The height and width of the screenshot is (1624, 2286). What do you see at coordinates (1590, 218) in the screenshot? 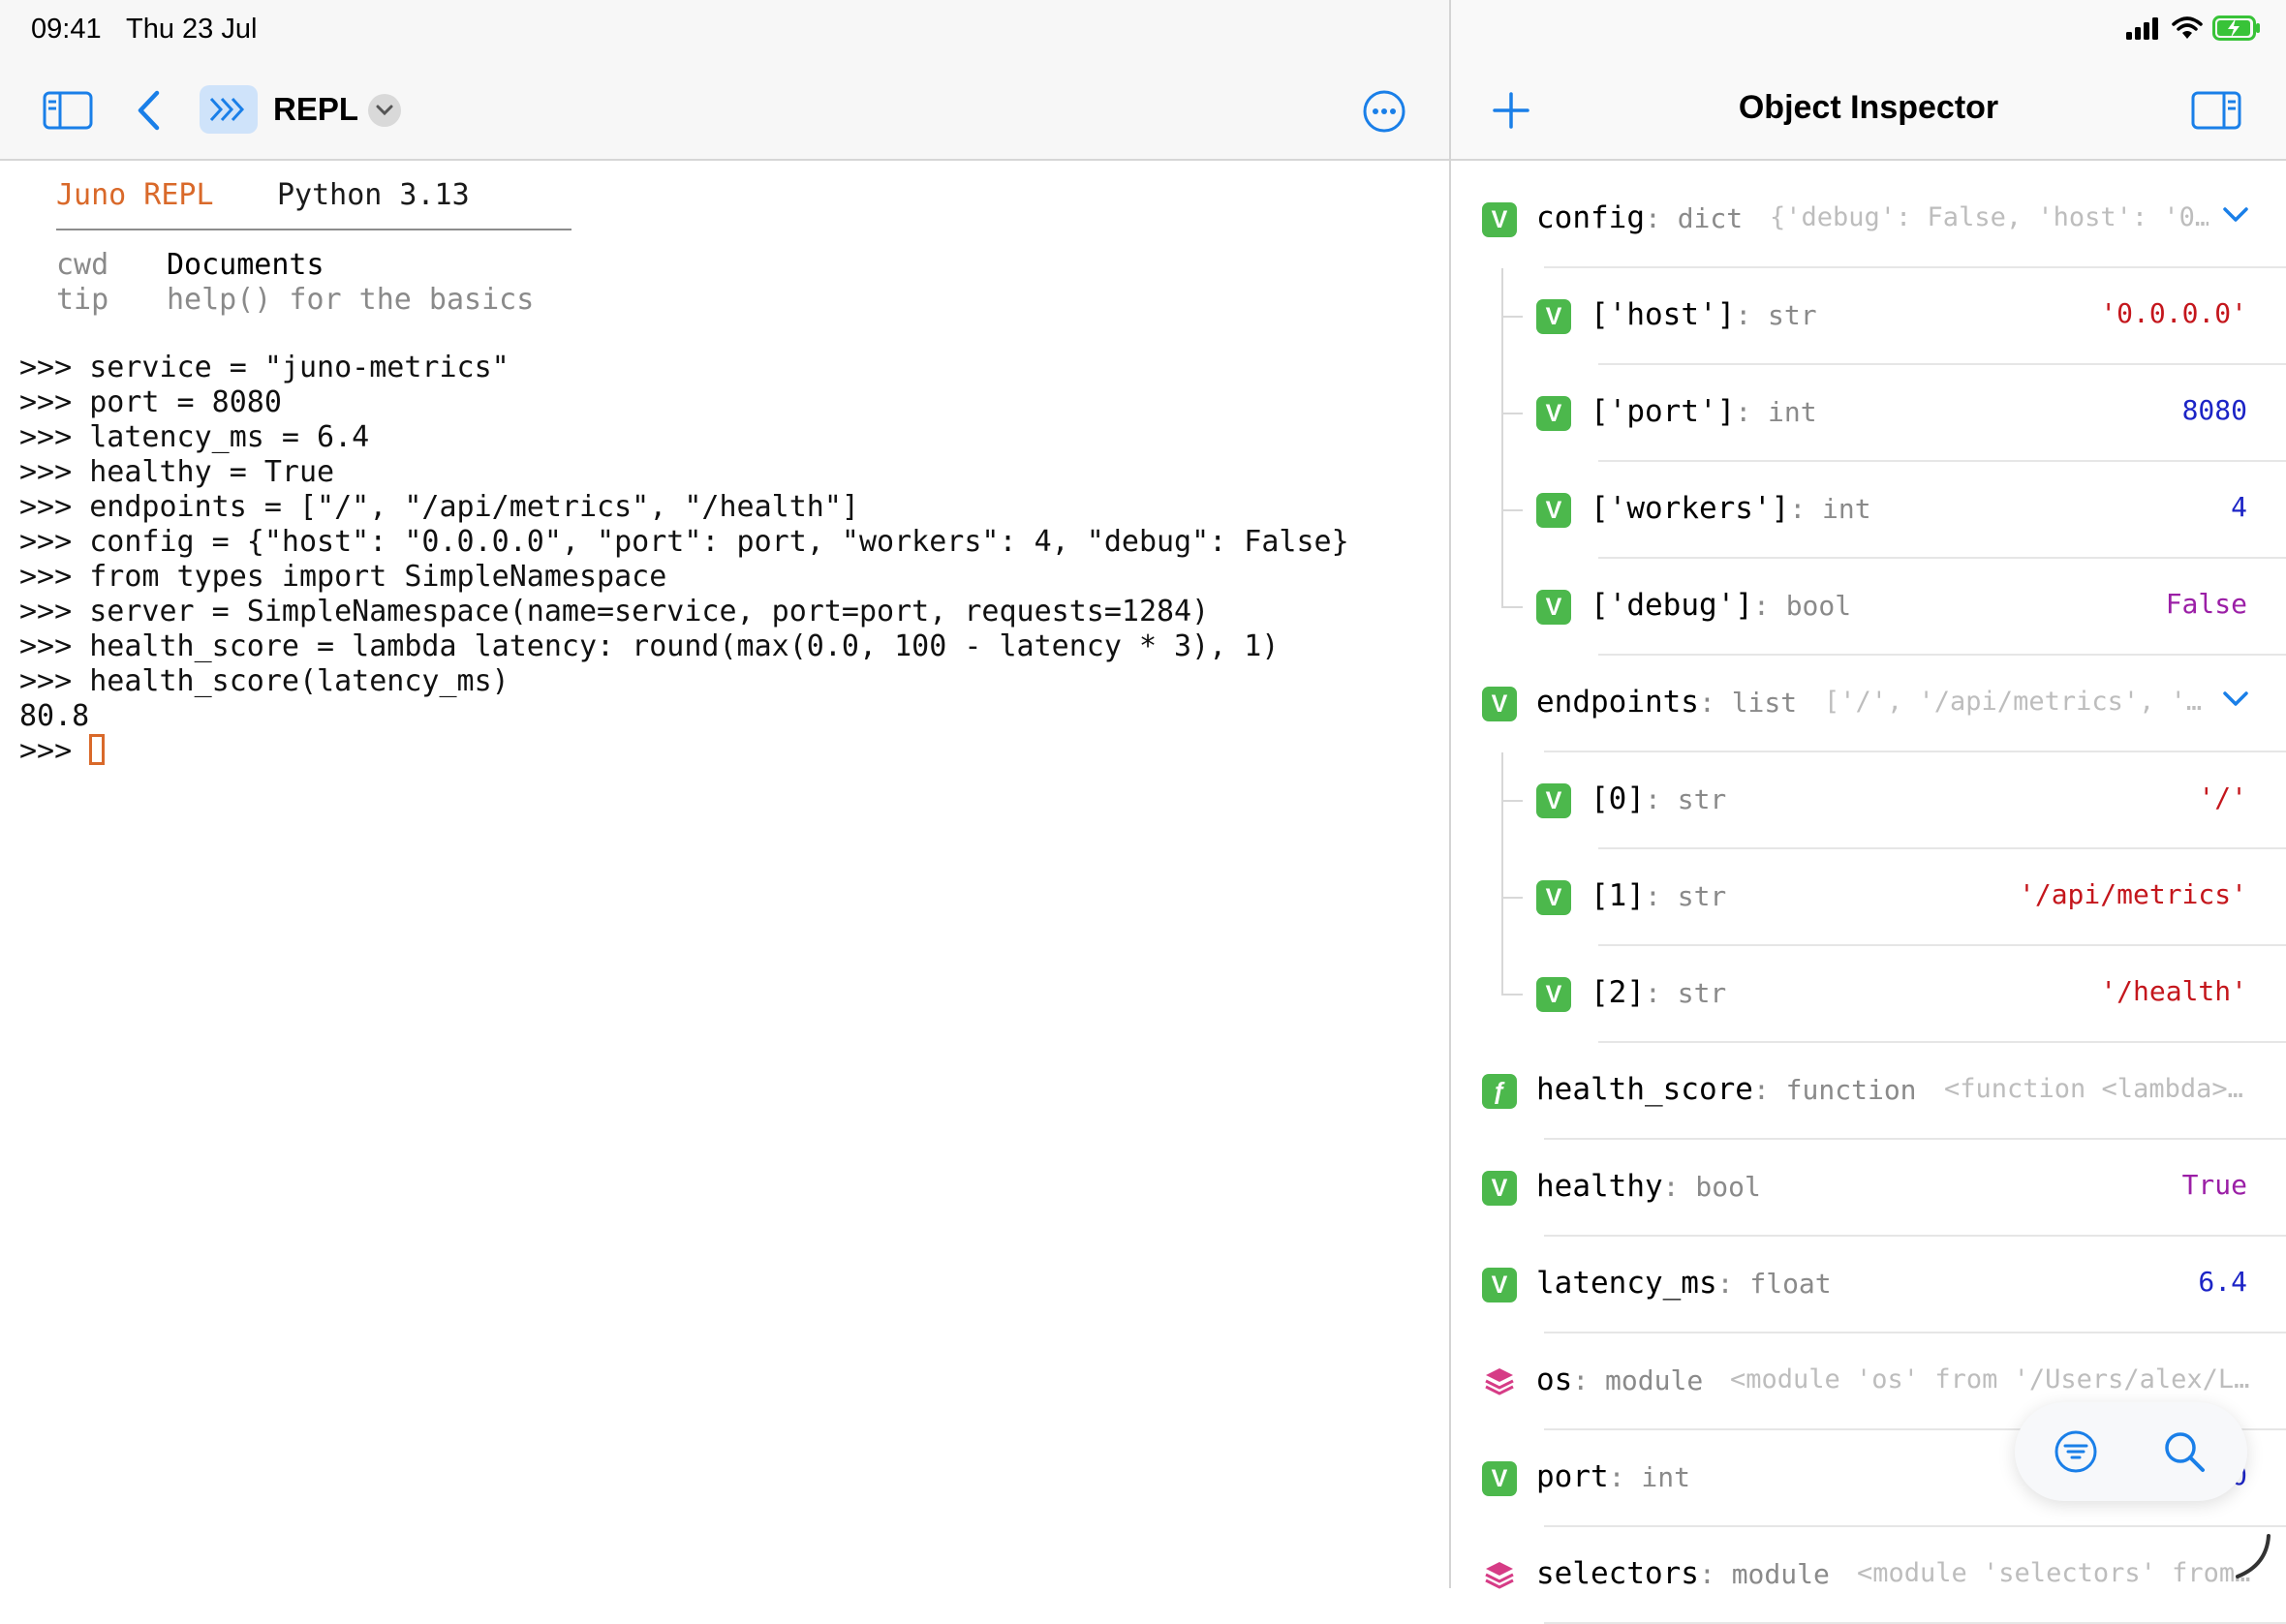
I see `object-name-text: config` at bounding box center [1590, 218].